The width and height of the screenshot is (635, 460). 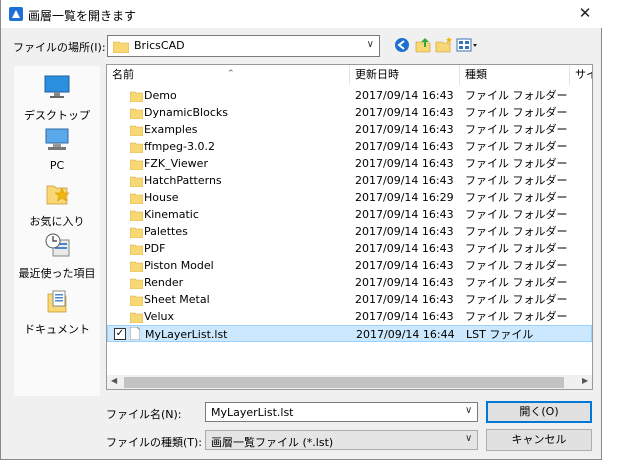 I want to click on column-header-label: 更新日時, so click(x=377, y=74).